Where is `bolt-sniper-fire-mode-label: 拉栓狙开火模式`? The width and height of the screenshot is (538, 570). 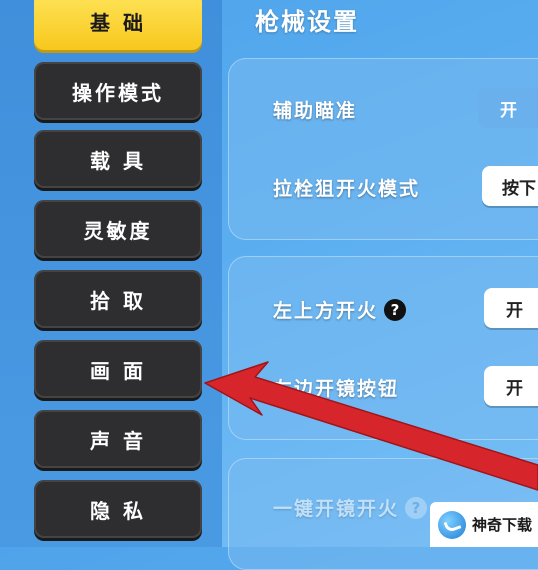 bolt-sniper-fire-mode-label: 拉栓狙开火模式 is located at coordinates (346, 187).